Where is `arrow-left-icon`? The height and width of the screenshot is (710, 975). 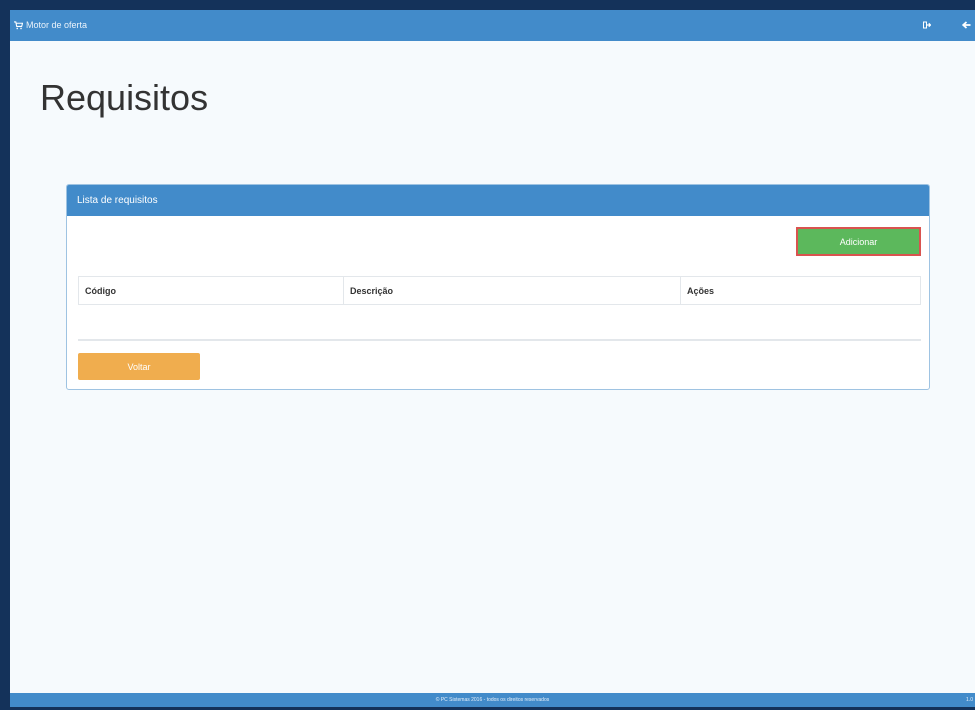 arrow-left-icon is located at coordinates (965, 25).